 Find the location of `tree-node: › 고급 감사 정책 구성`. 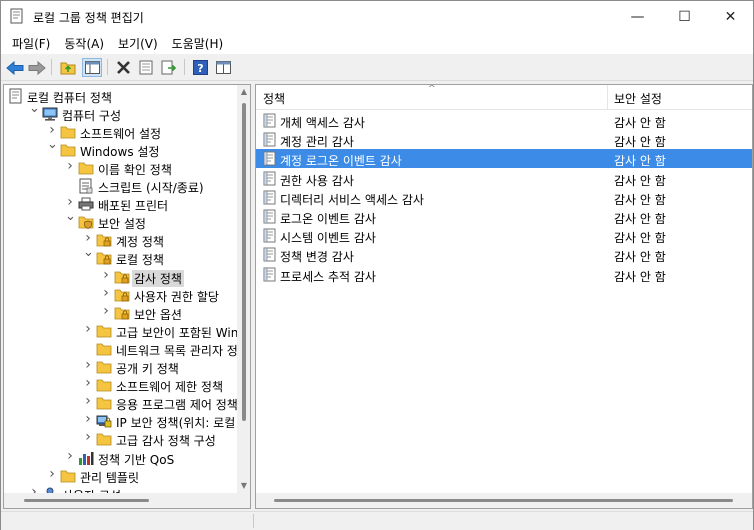

tree-node: › 고급 감사 정책 구성 is located at coordinates (120, 439).